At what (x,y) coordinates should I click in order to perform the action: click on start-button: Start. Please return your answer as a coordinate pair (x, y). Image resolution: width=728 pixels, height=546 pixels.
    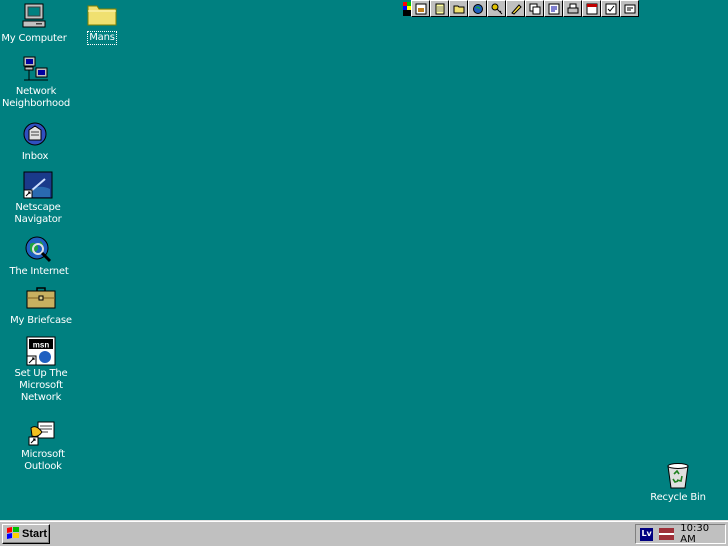
    Looking at the image, I should click on (26, 534).